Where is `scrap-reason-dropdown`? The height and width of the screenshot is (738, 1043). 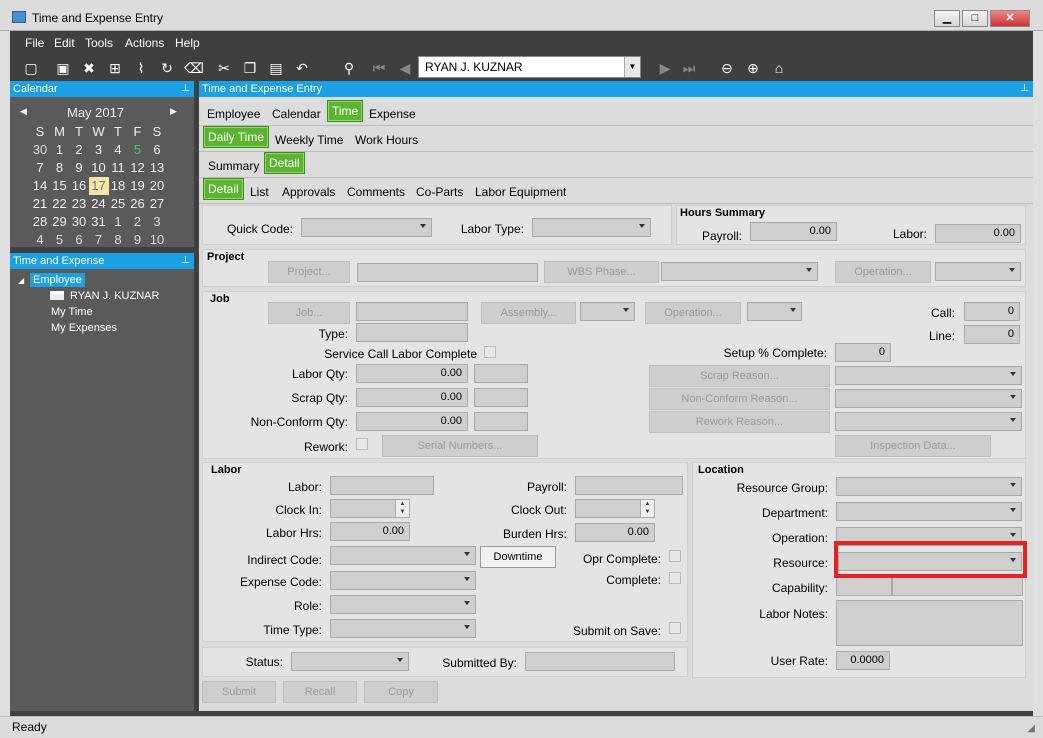 scrap-reason-dropdown is located at coordinates (928, 375).